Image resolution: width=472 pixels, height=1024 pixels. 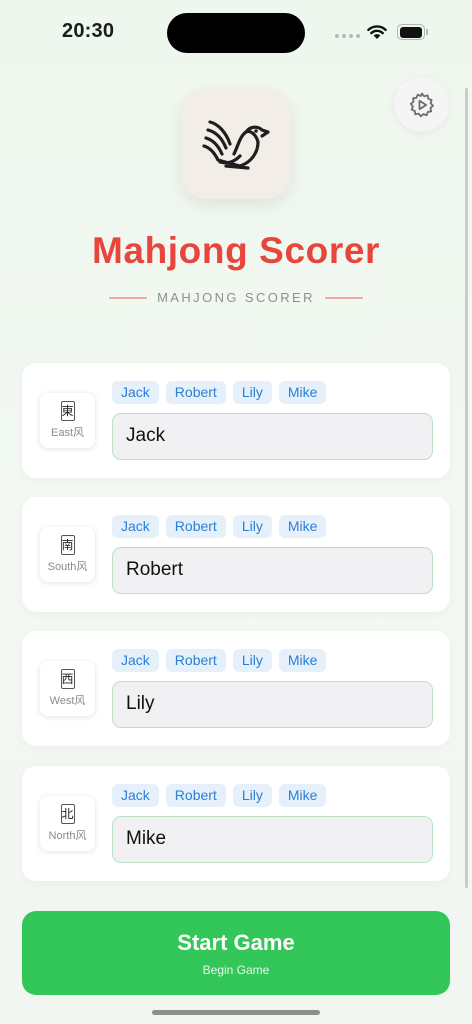 What do you see at coordinates (236, 970) in the screenshot?
I see `start-game-sublabel: Begin Game` at bounding box center [236, 970].